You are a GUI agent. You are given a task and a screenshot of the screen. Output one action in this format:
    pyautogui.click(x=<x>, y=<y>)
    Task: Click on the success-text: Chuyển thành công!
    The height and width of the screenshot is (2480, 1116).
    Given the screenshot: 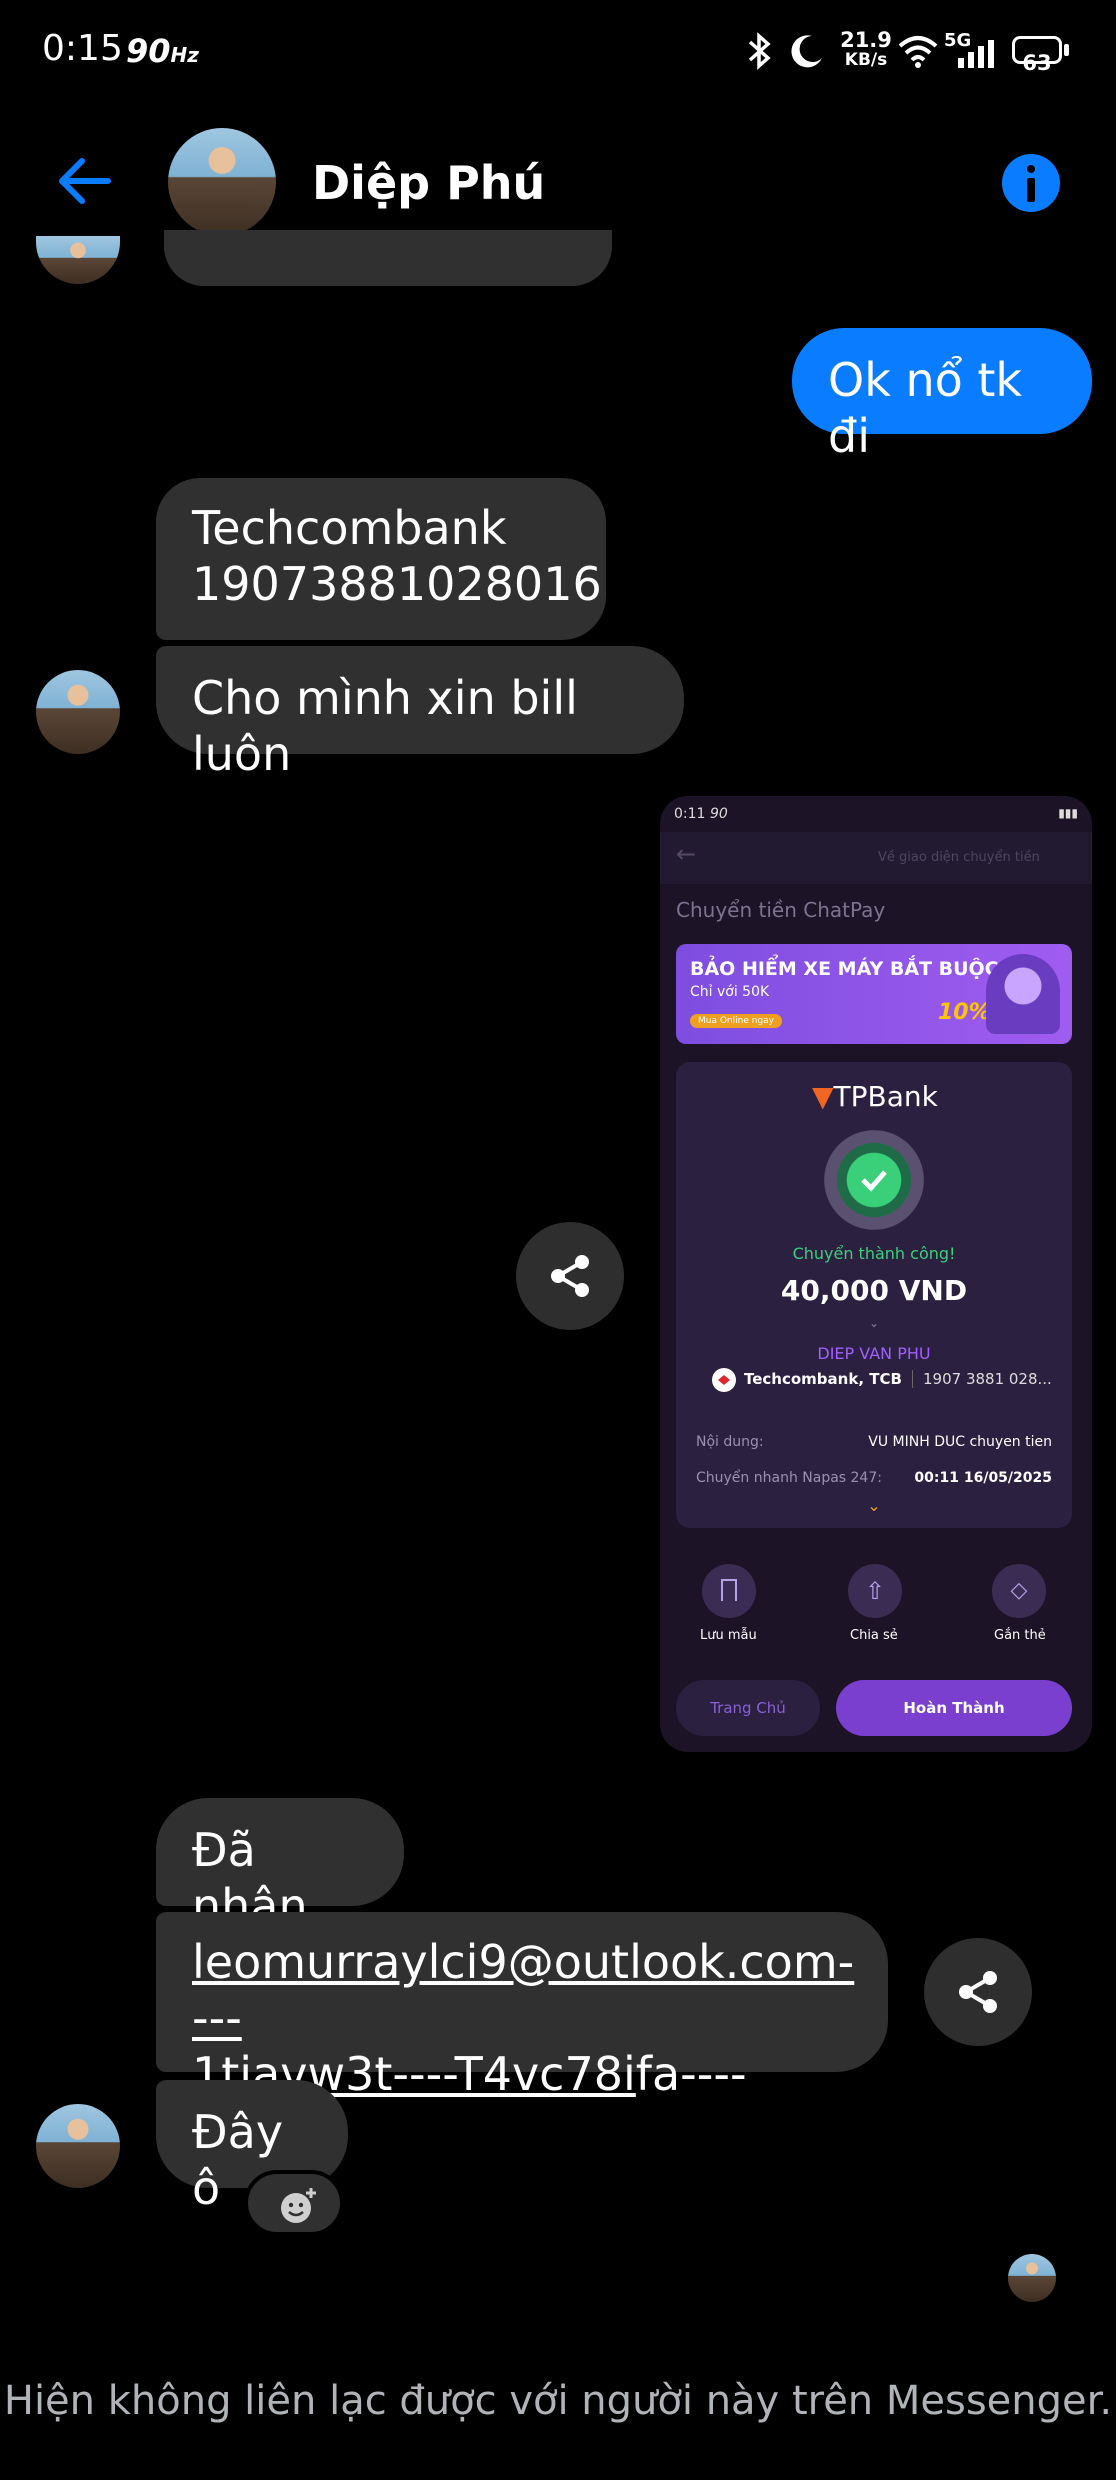 What is the action you would take?
    pyautogui.click(x=874, y=1253)
    